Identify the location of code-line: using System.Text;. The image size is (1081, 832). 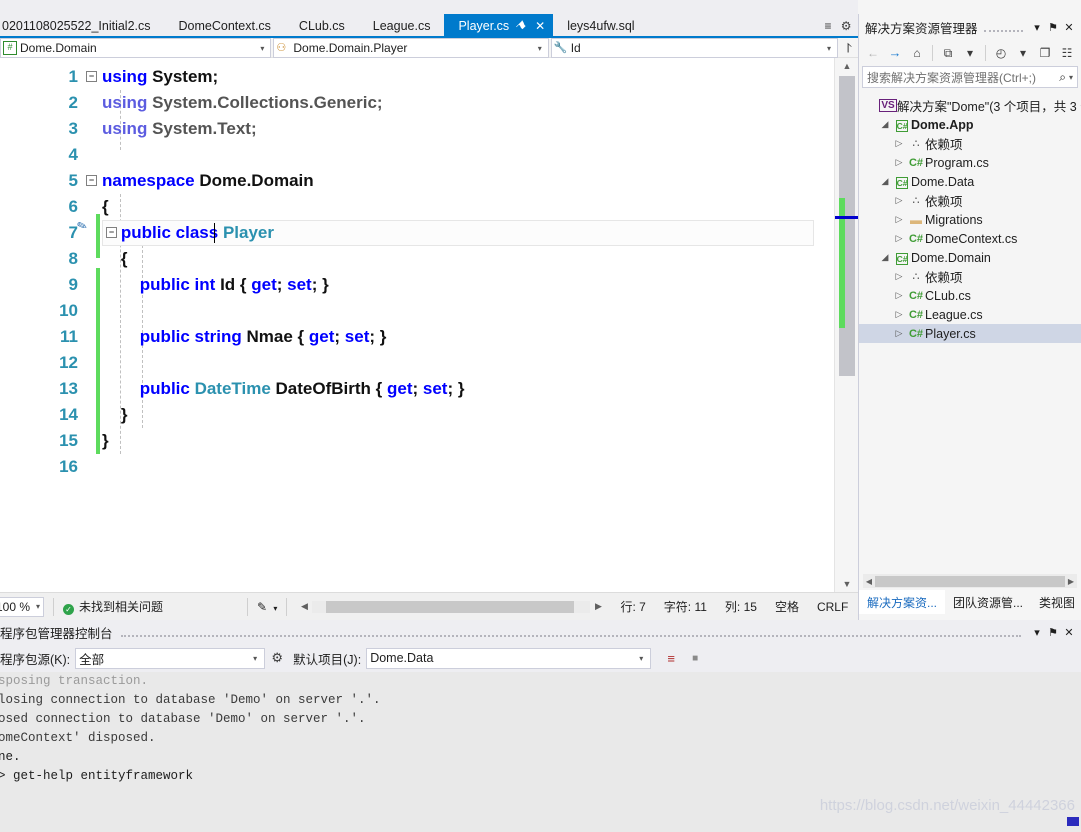
(468, 129).